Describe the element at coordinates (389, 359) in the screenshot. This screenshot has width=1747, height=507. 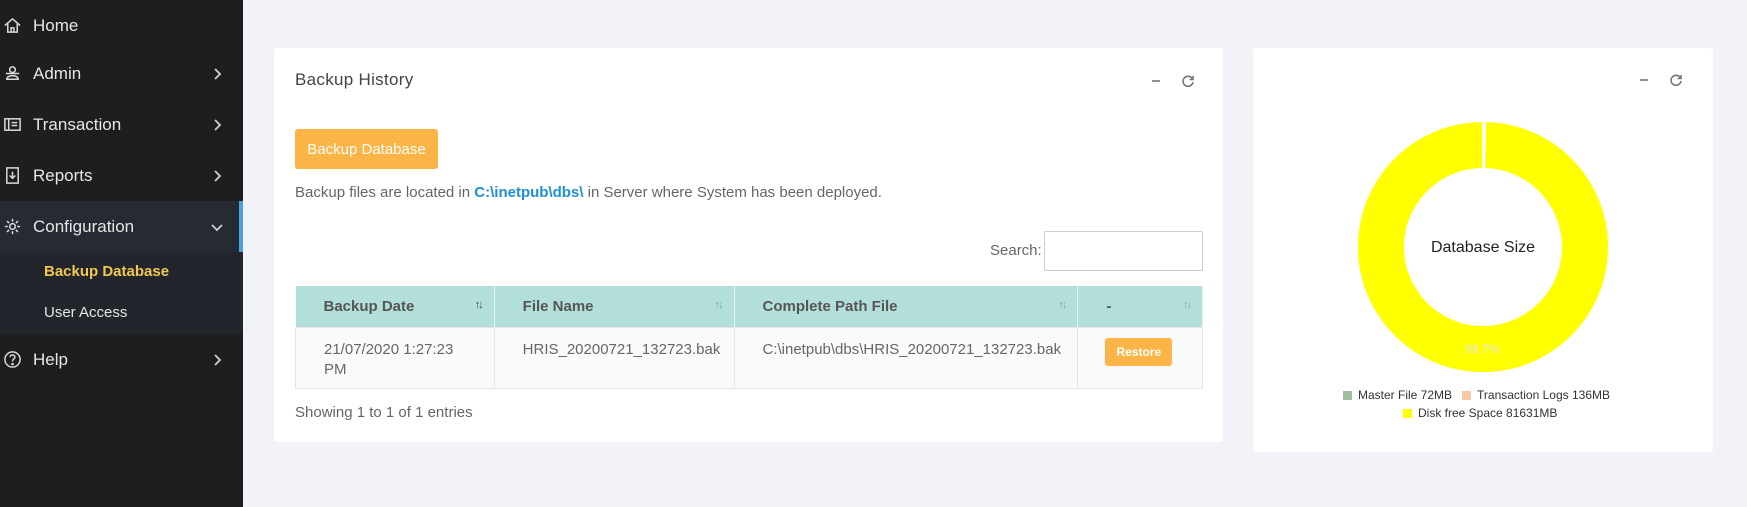
I see `backup-date-text: 21/07/2020 1:27:23 PM` at that location.